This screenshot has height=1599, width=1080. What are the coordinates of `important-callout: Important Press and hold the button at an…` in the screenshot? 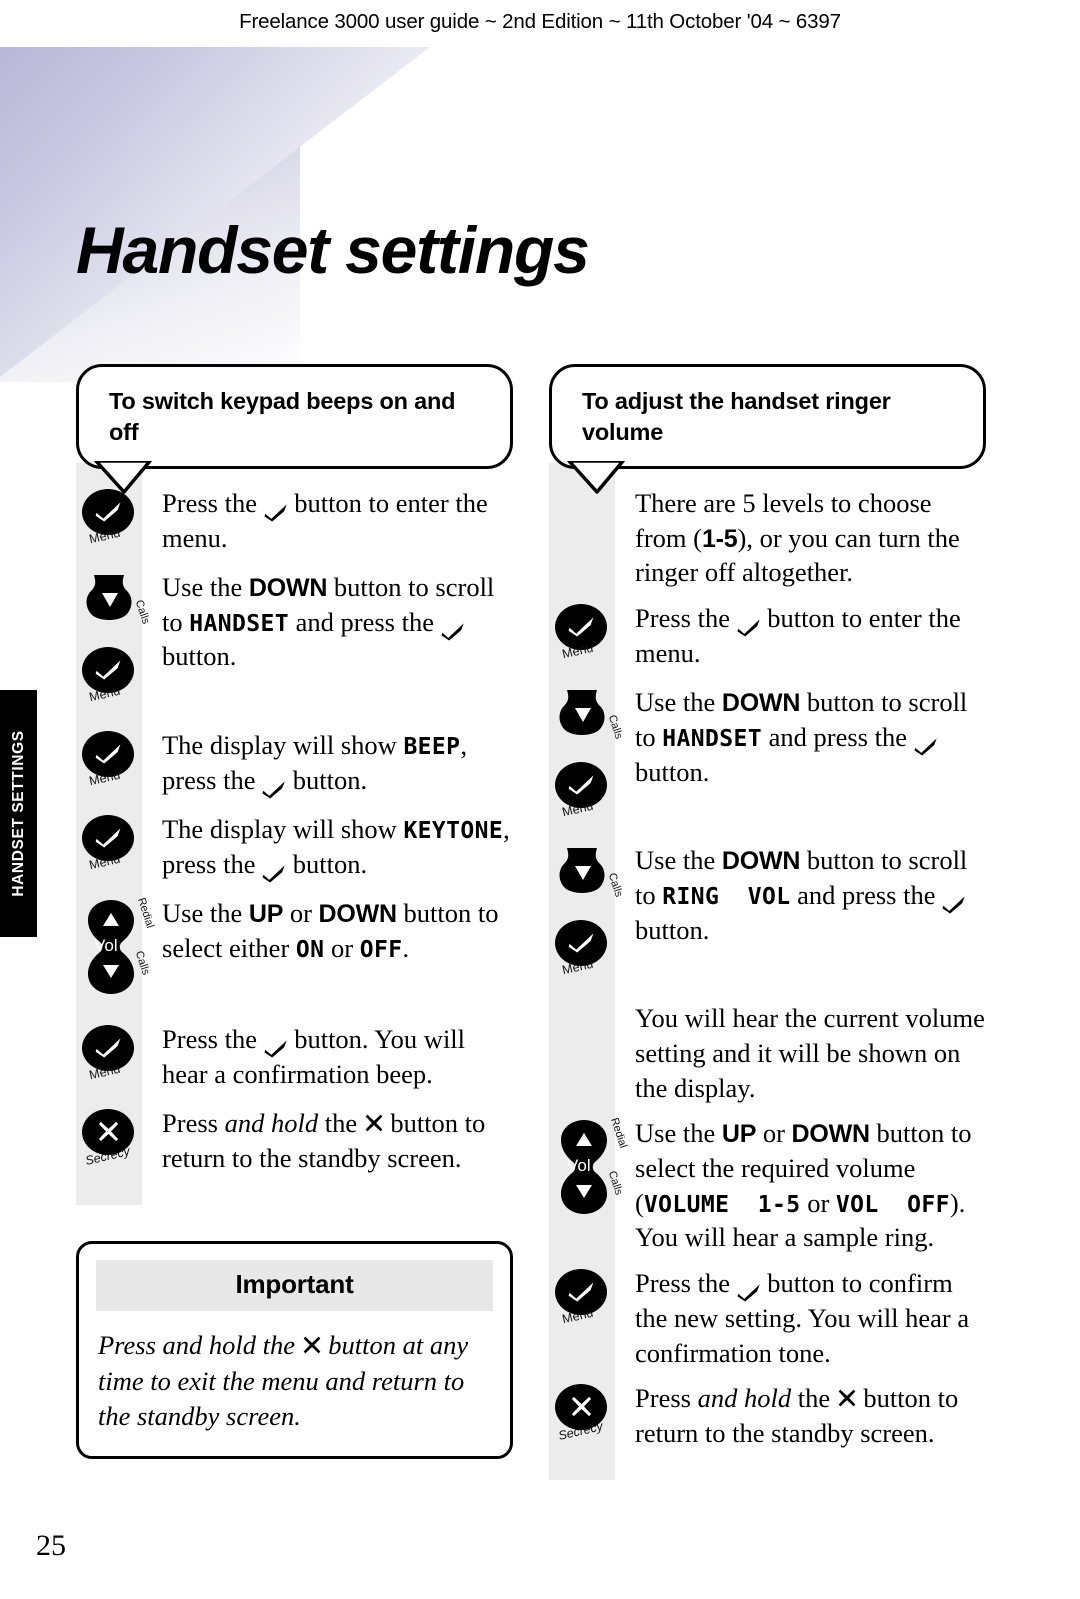 It's located at (294, 1350).